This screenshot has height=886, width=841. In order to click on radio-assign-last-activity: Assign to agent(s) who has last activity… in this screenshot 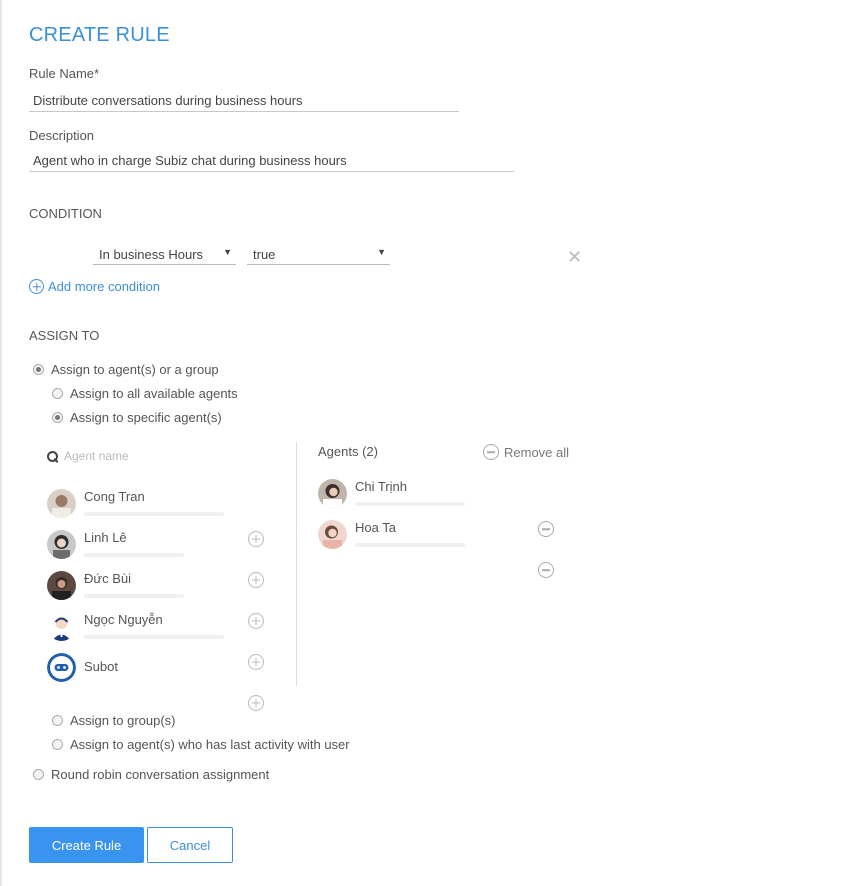, I will do `click(201, 744)`.